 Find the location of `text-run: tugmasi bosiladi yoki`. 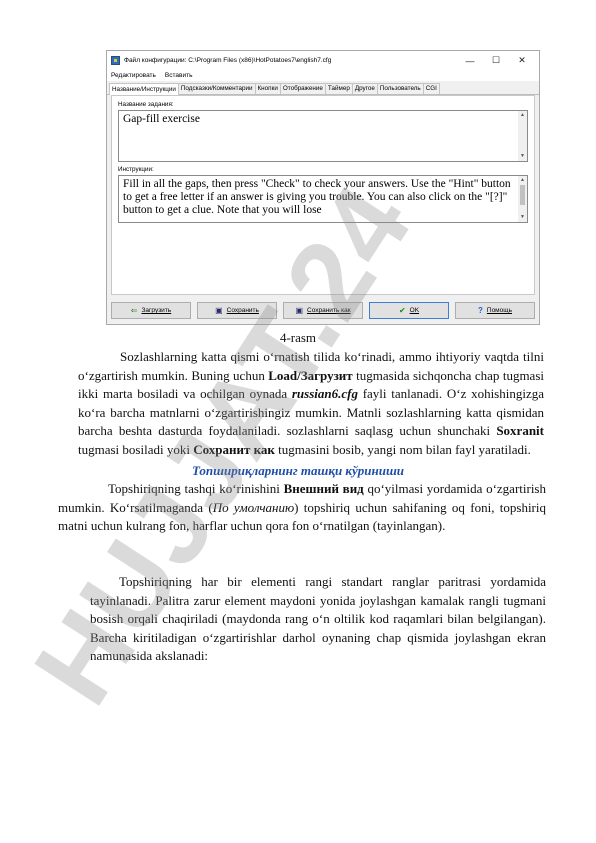

text-run: tugmasi bosiladi yoki is located at coordinates (136, 449).